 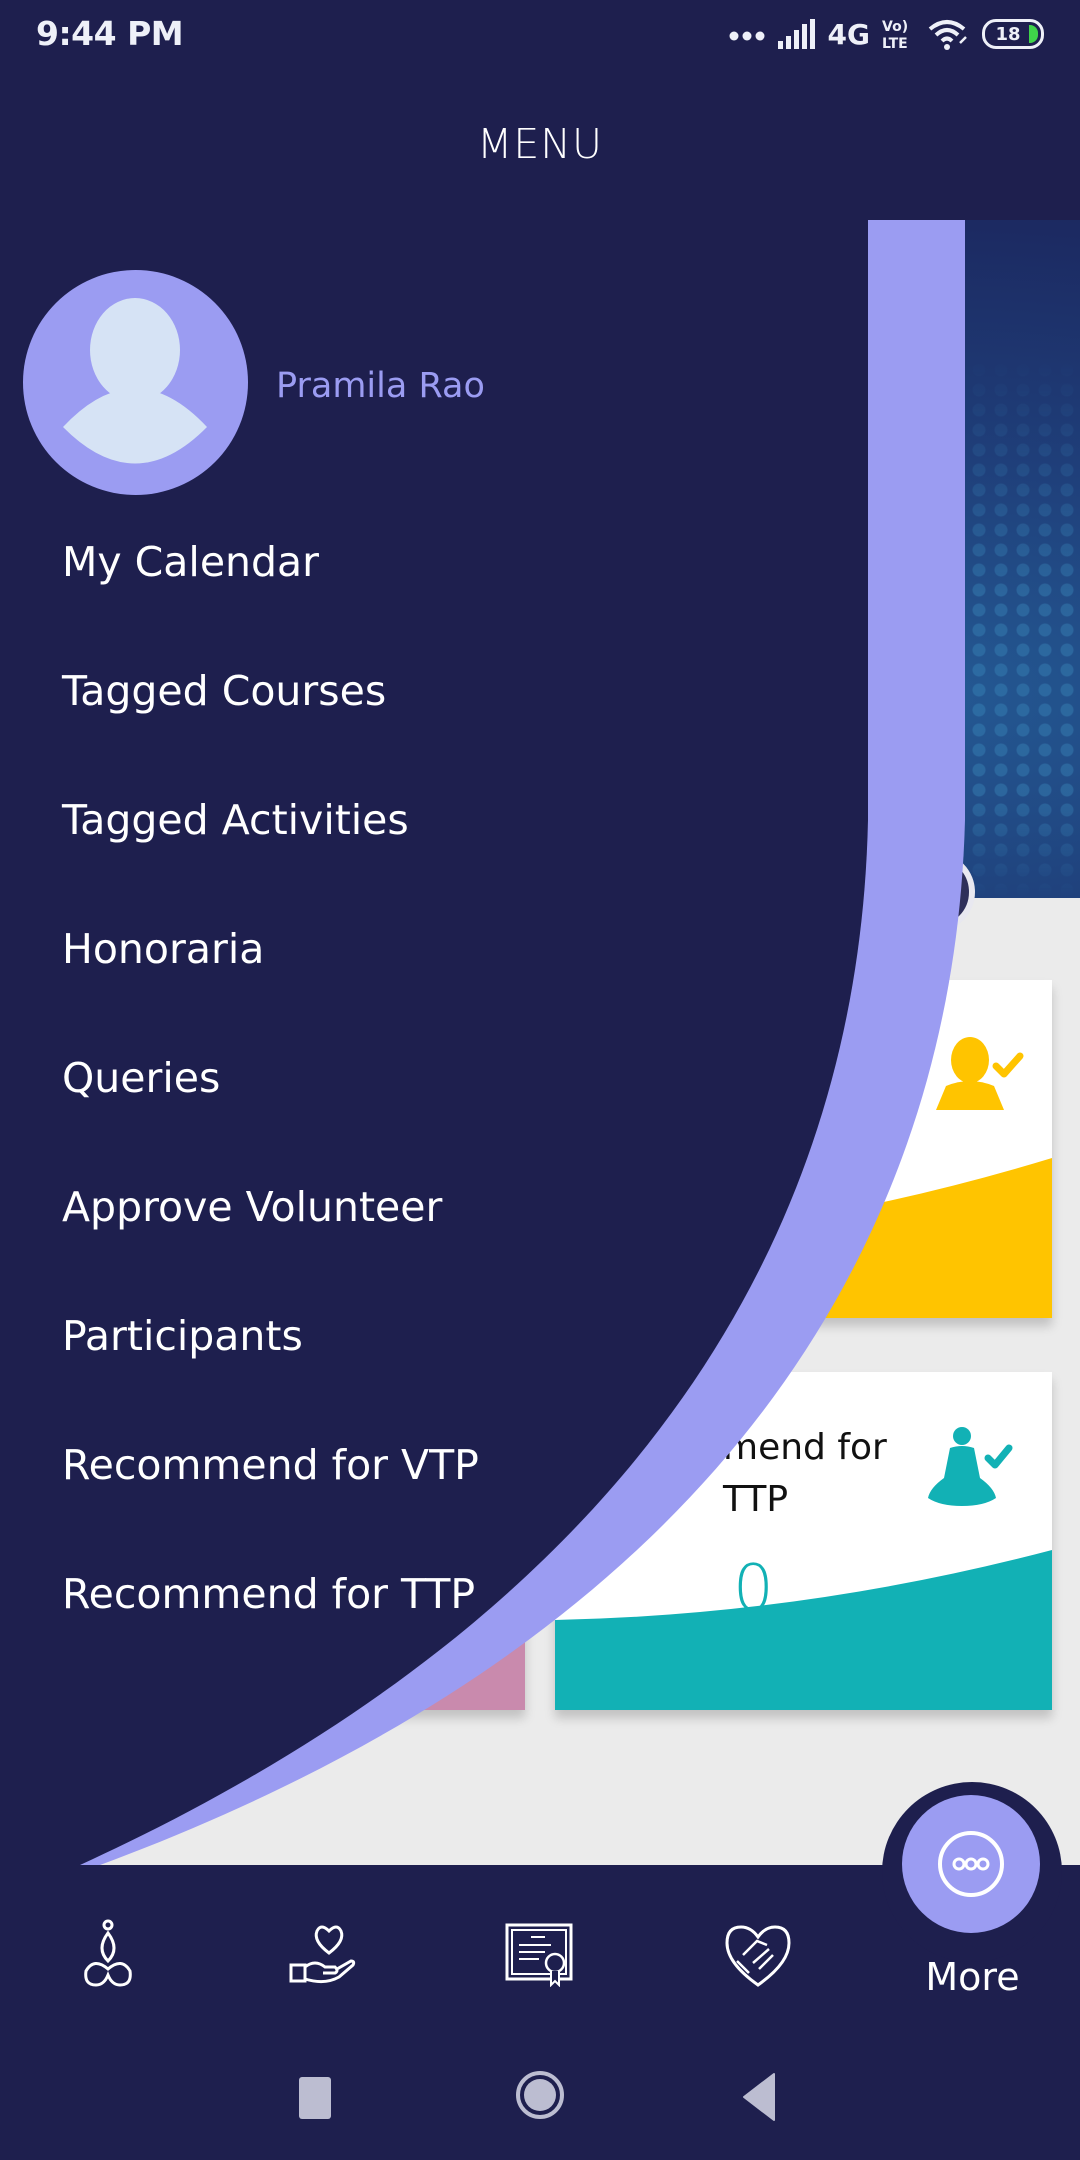 I want to click on back-icon, so click(x=760, y=2097).